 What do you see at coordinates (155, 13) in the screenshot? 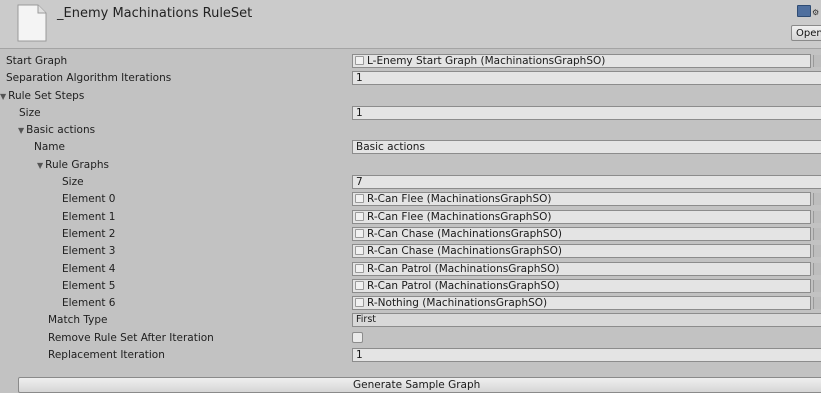
I see `asset-title: _Enemy Machinations RuleSet` at bounding box center [155, 13].